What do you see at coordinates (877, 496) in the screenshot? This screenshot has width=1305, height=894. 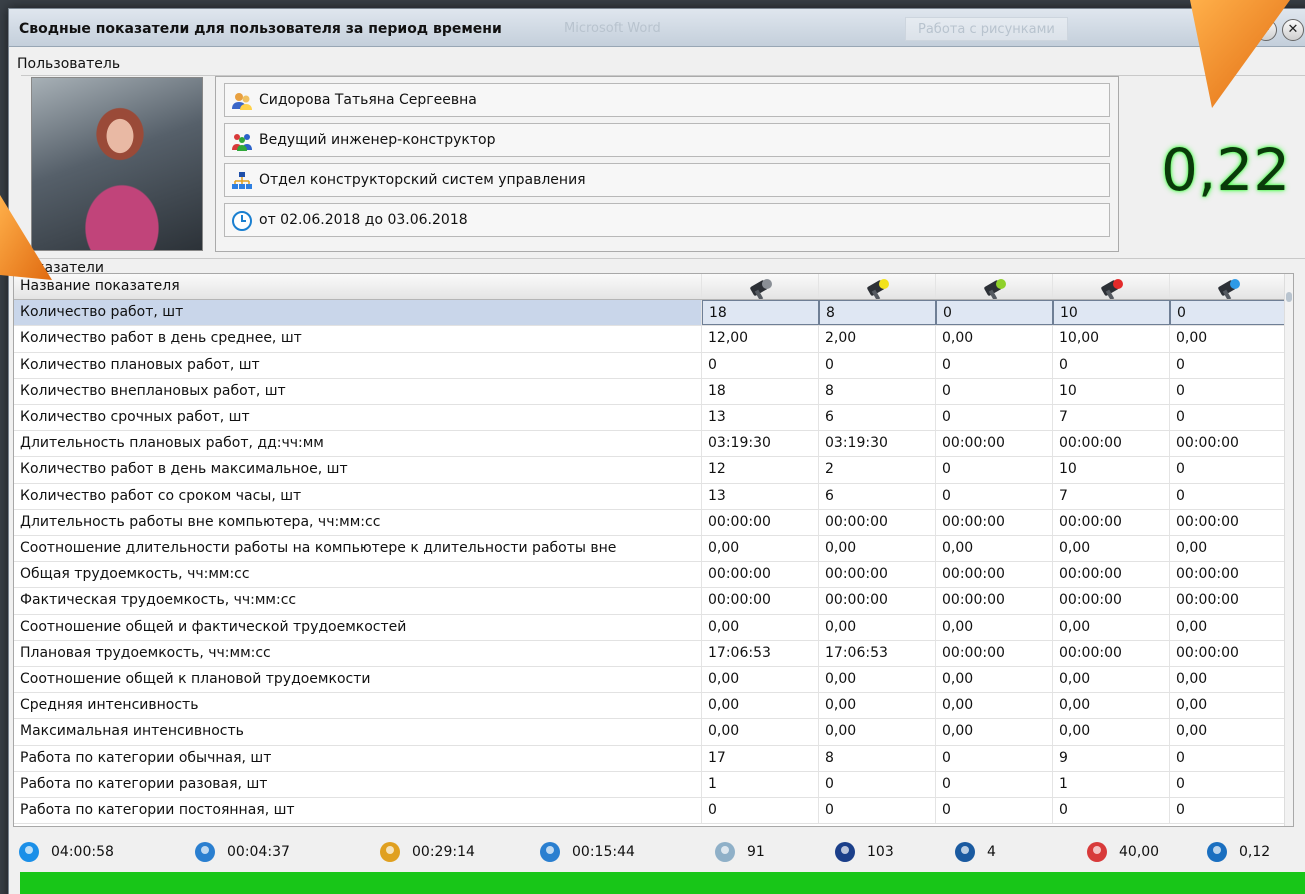 I see `indicator-value: 6` at bounding box center [877, 496].